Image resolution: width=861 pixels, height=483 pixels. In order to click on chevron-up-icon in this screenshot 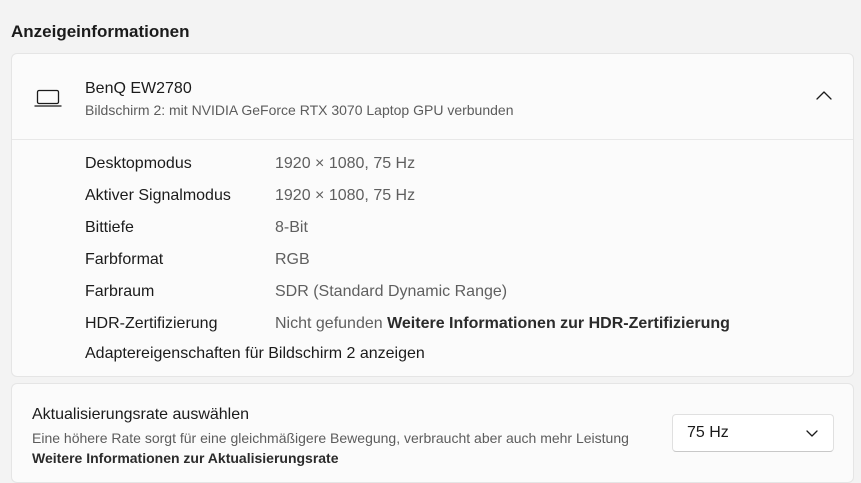, I will do `click(824, 96)`.